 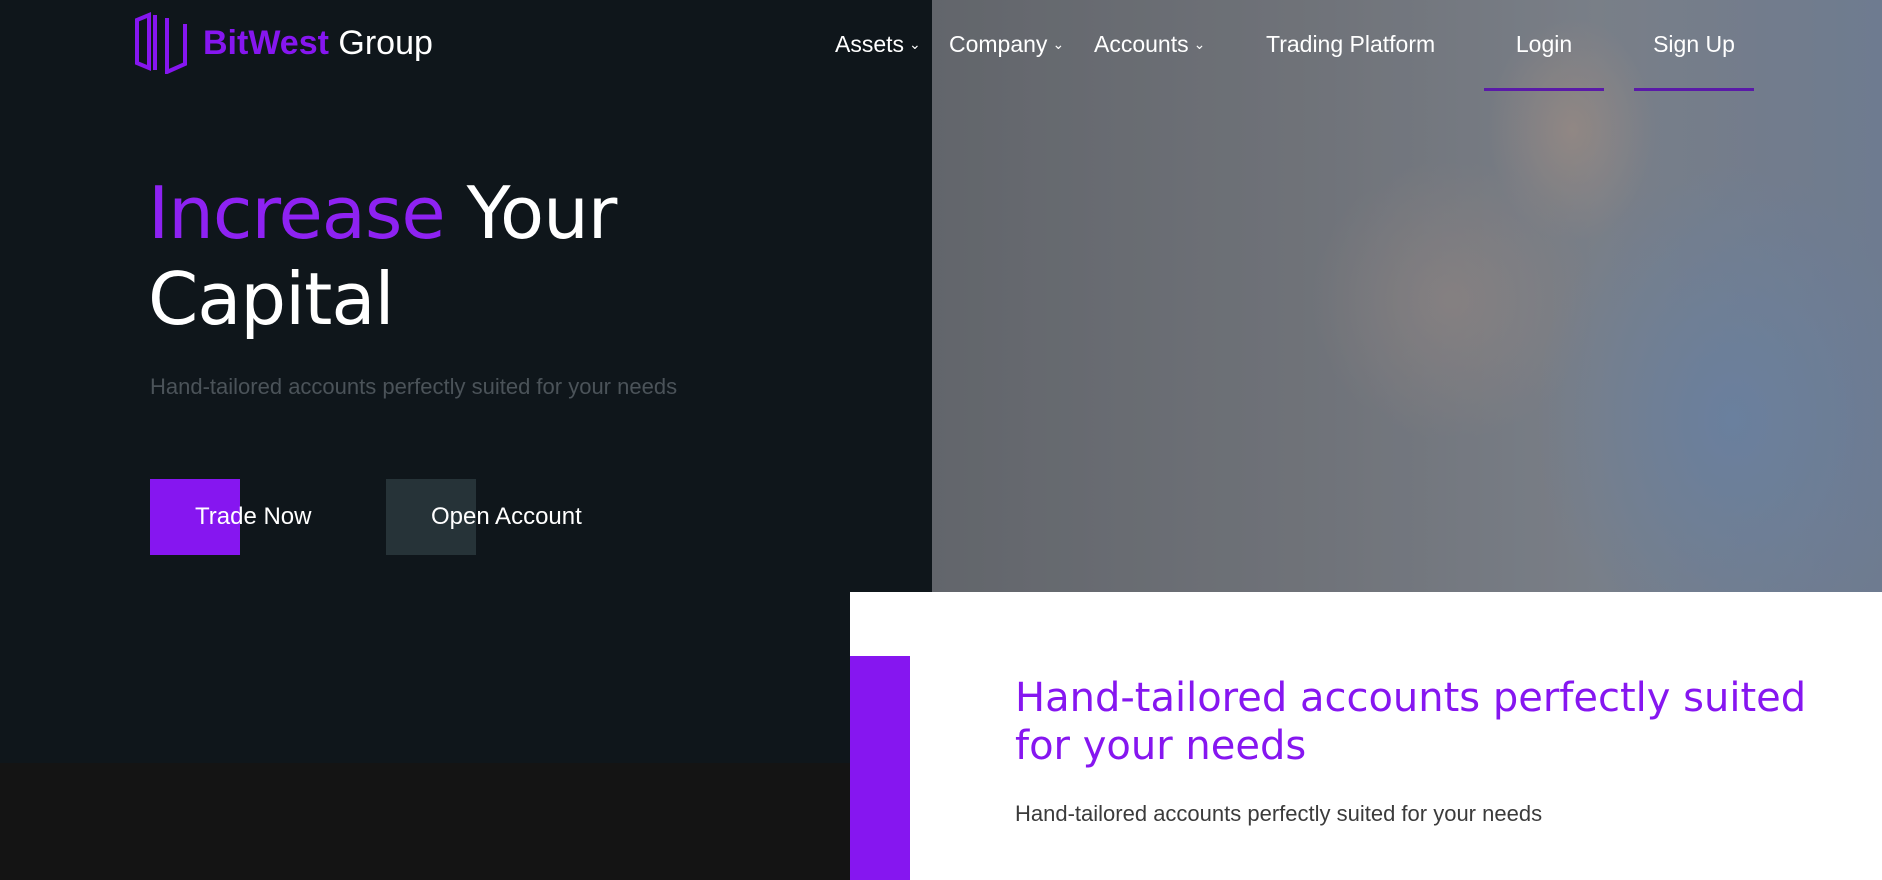 I want to click on trade-now-button: Trade Now, so click(x=230, y=517).